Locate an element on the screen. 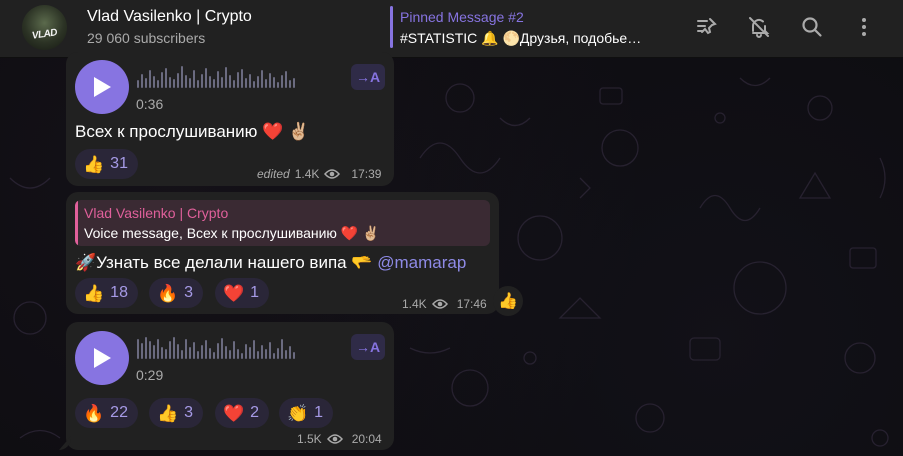  message-meta: 1.5K 20:04 is located at coordinates (339, 439).